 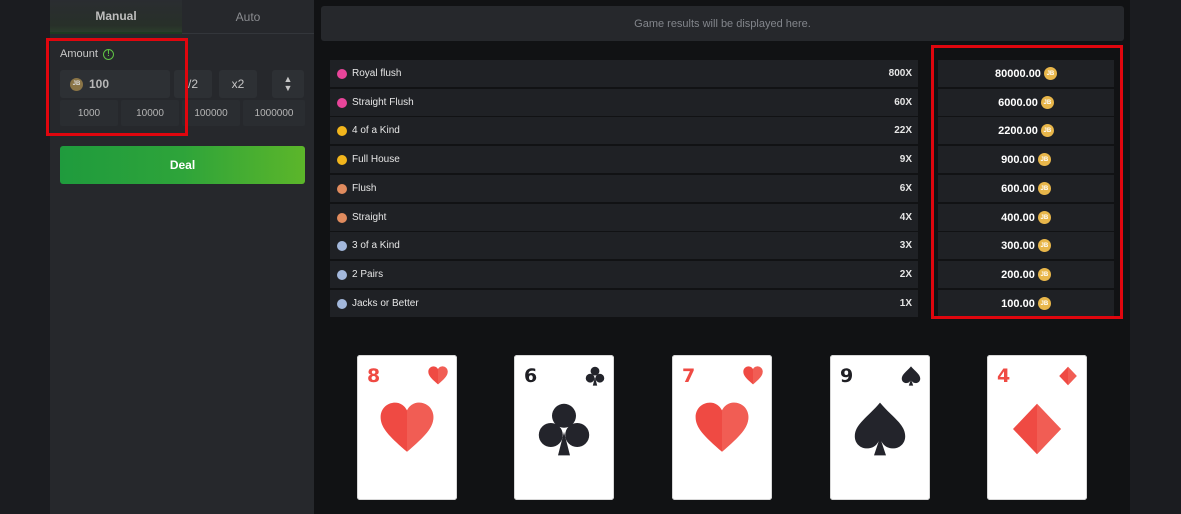 I want to click on playing-card: 9, so click(x=880, y=427).